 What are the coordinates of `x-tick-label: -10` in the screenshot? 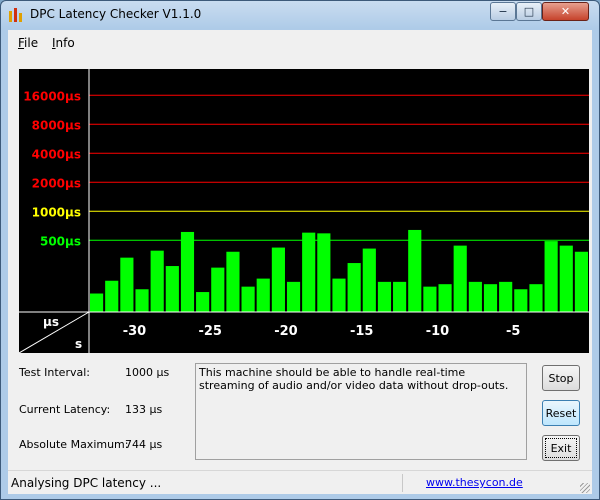 It's located at (438, 331).